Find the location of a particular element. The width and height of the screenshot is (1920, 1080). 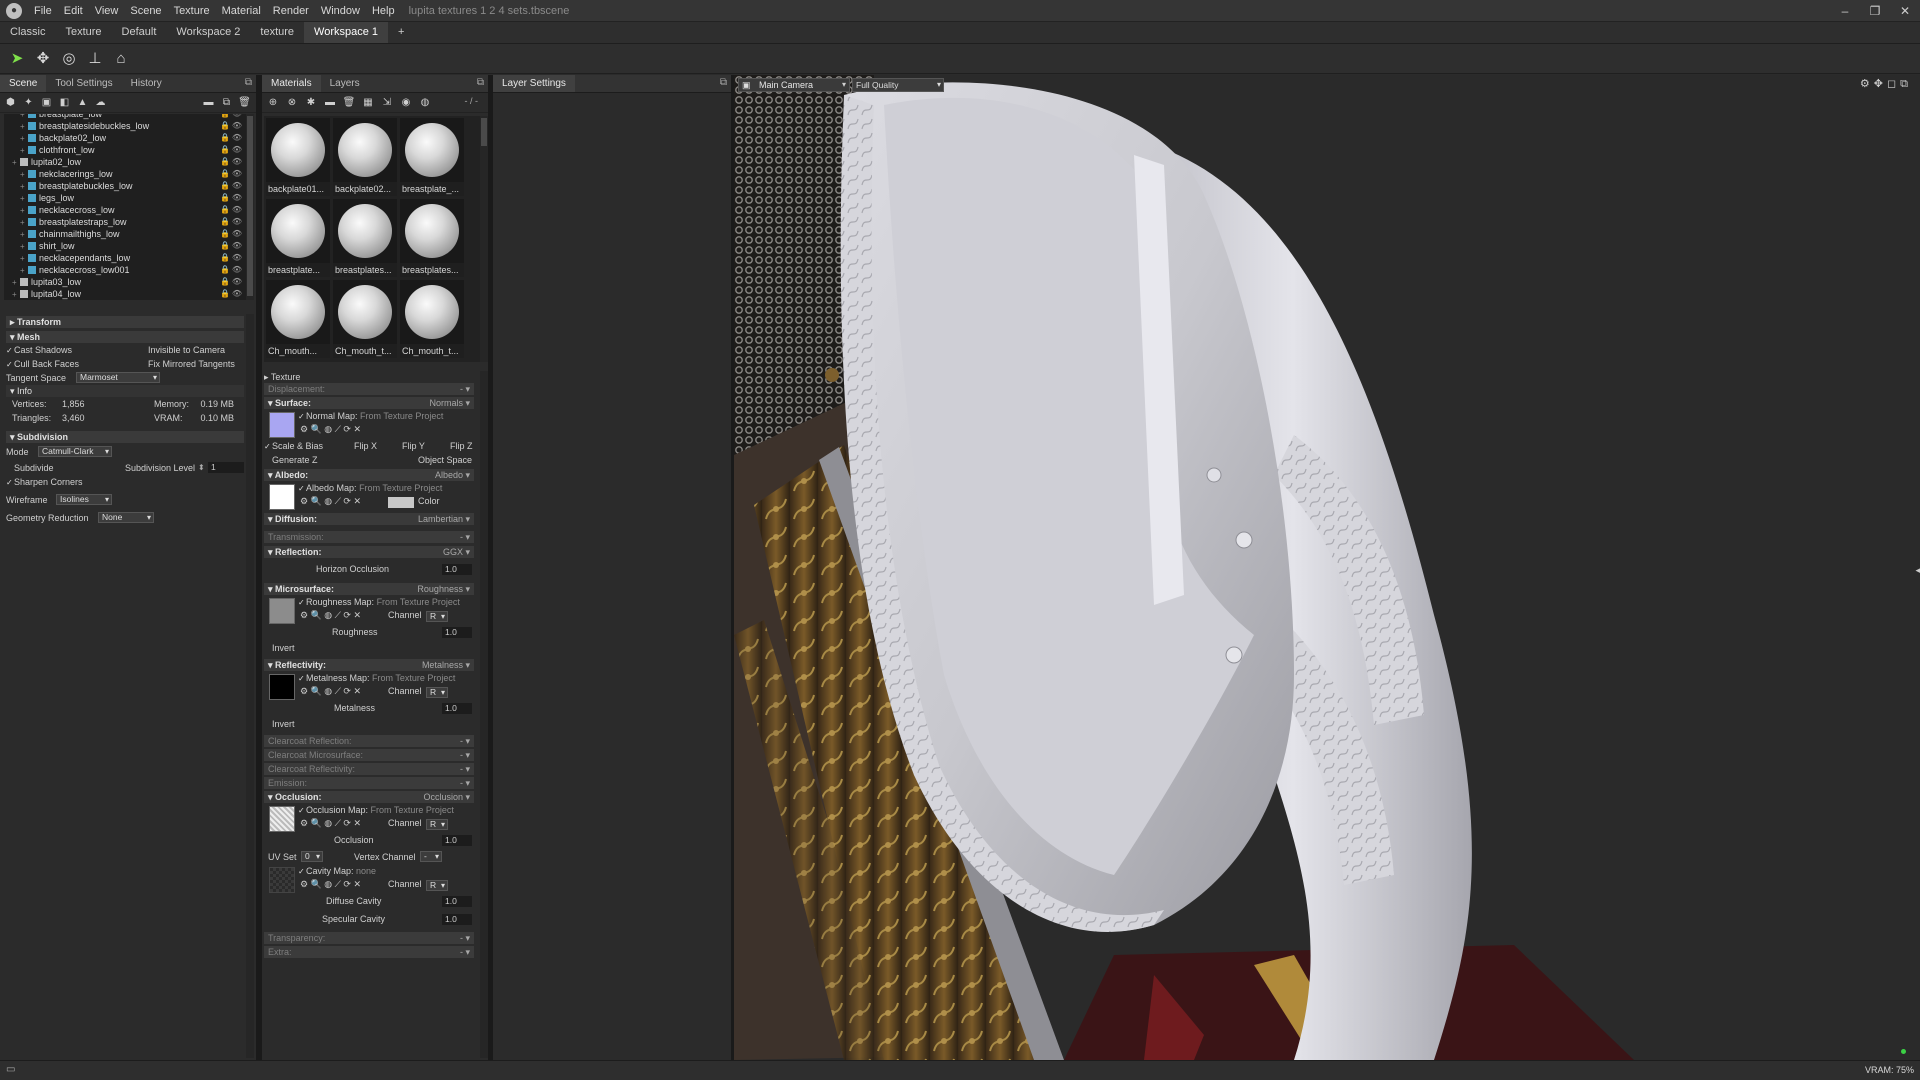

material-apply-icon: ◉ is located at coordinates (406, 103).